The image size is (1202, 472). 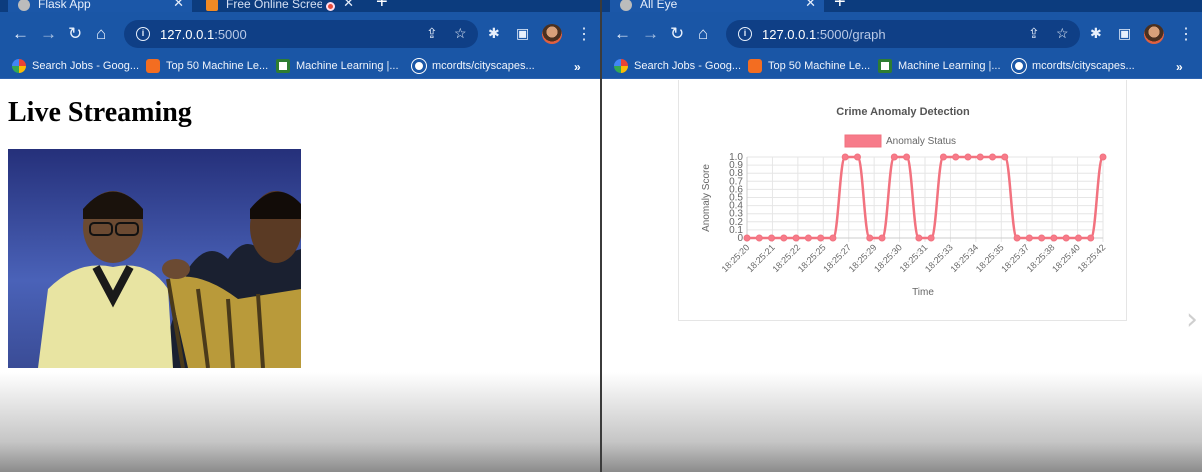 What do you see at coordinates (706, 198) in the screenshot?
I see `y-axis-title: Anomaly Score` at bounding box center [706, 198].